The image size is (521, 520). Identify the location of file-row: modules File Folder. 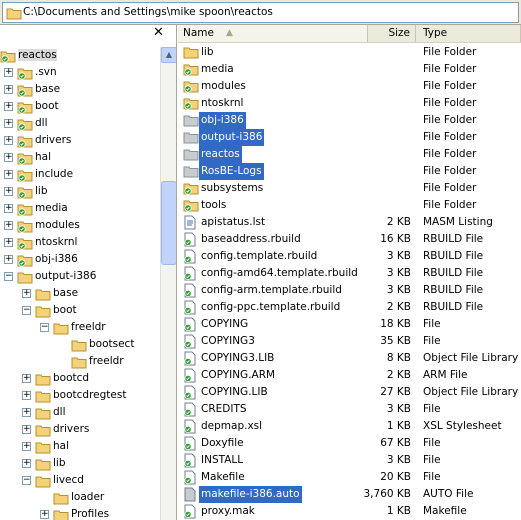
(349, 86).